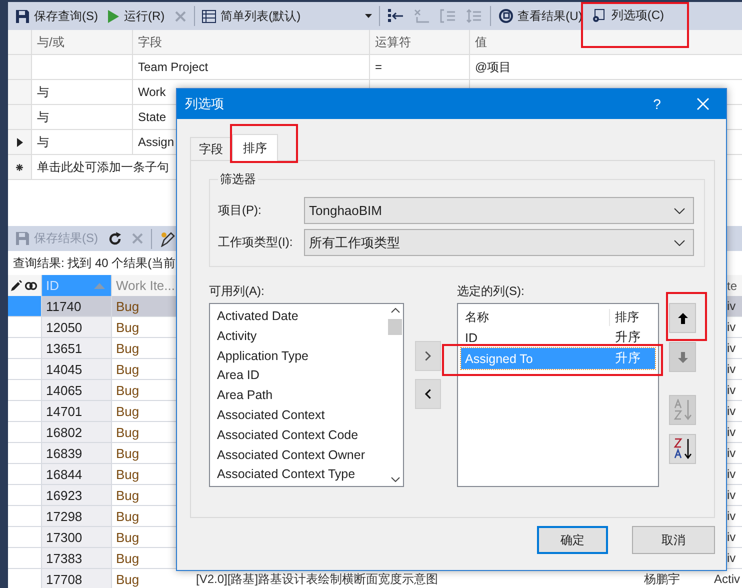 This screenshot has height=588, width=742. I want to click on table-cell: 杨鹏宇, so click(662, 579).